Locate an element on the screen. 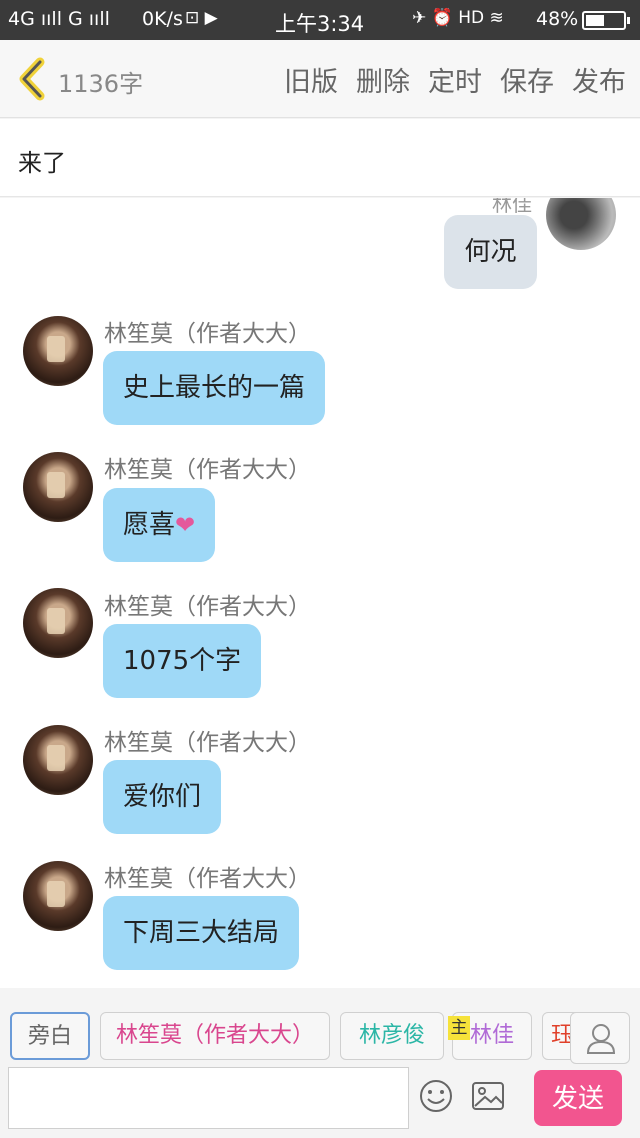 The image size is (640, 1138). message-bubble: 1075个字 is located at coordinates (182, 661).